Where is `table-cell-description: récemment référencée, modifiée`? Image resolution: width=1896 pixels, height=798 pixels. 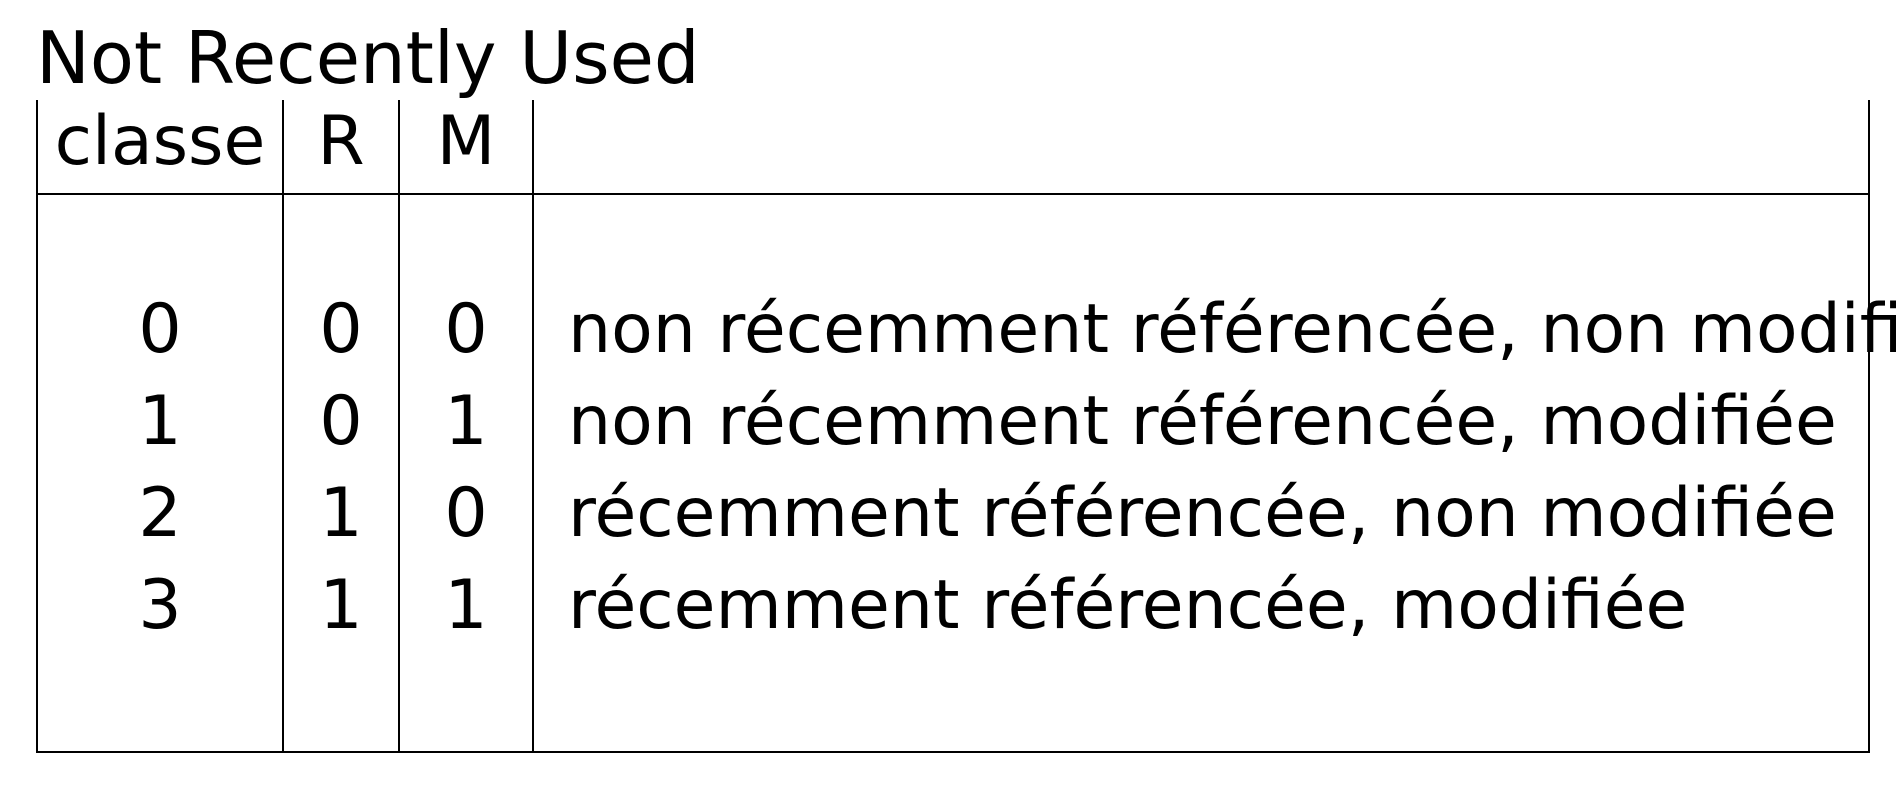 table-cell-description: récemment référencée, modifiée is located at coordinates (1128, 605).